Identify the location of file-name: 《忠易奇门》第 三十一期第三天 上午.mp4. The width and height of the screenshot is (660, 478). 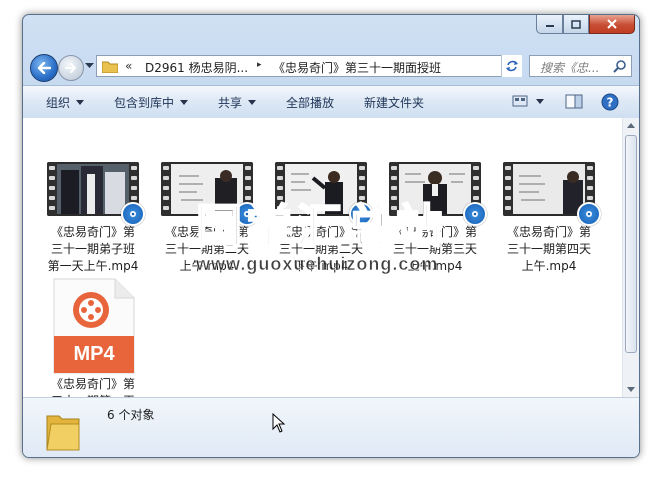
(435, 249).